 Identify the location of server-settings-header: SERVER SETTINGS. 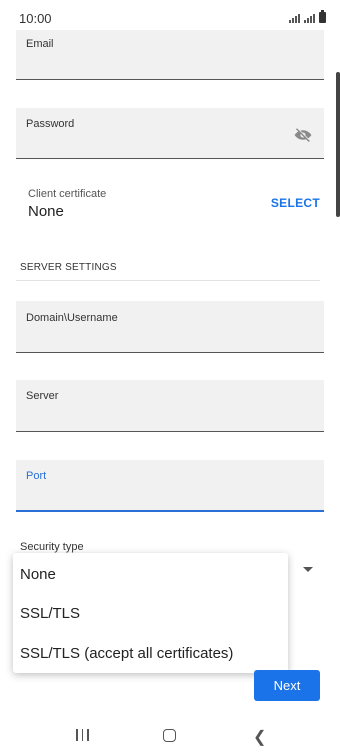
(68, 267).